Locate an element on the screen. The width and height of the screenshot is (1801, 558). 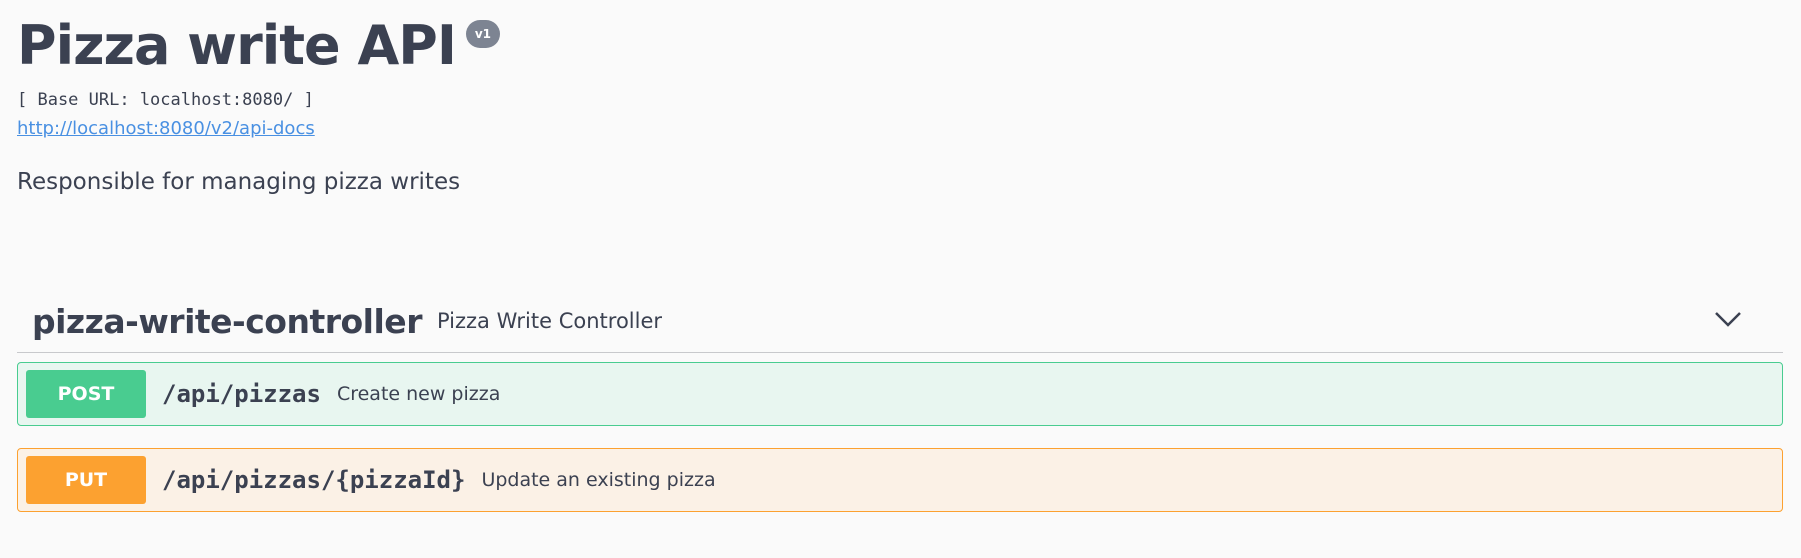
api-title: Pizza write API is located at coordinates (237, 45).